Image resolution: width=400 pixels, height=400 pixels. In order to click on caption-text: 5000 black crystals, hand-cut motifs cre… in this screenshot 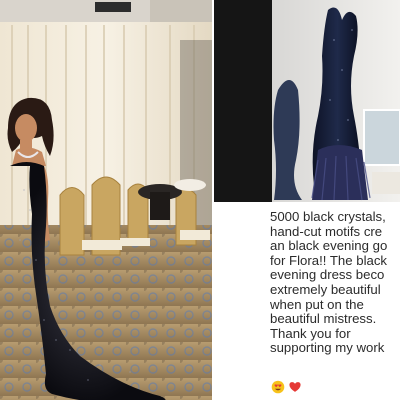, I will do `click(329, 283)`.